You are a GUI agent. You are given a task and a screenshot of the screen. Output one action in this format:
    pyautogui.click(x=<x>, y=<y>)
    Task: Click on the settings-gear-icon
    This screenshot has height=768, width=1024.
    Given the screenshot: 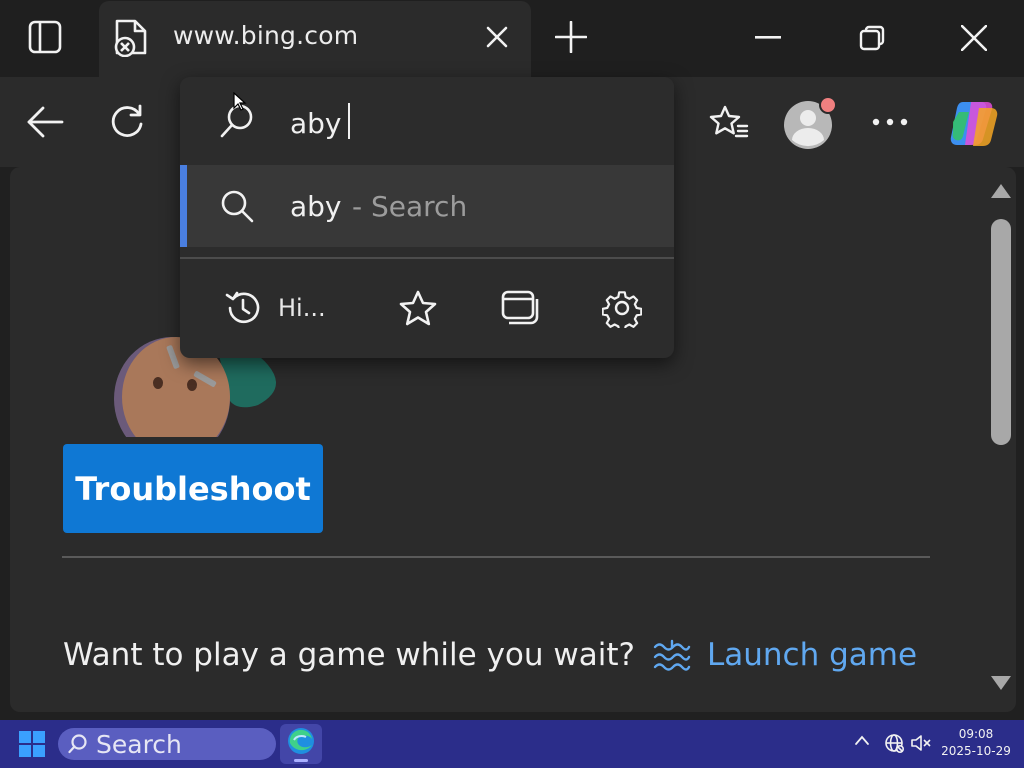 What is the action you would take?
    pyautogui.click(x=622, y=308)
    